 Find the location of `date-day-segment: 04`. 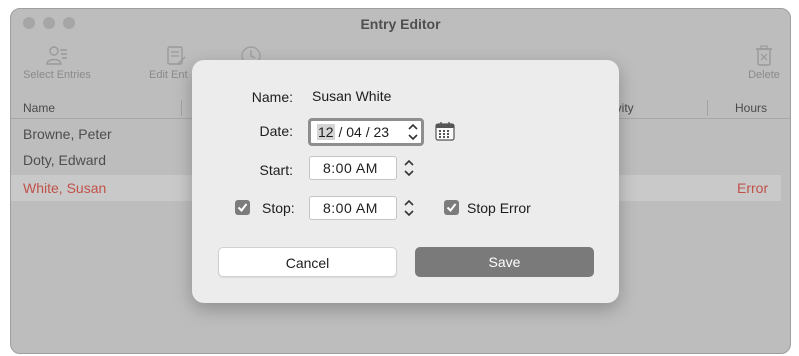

date-day-segment: 04 is located at coordinates (354, 132).